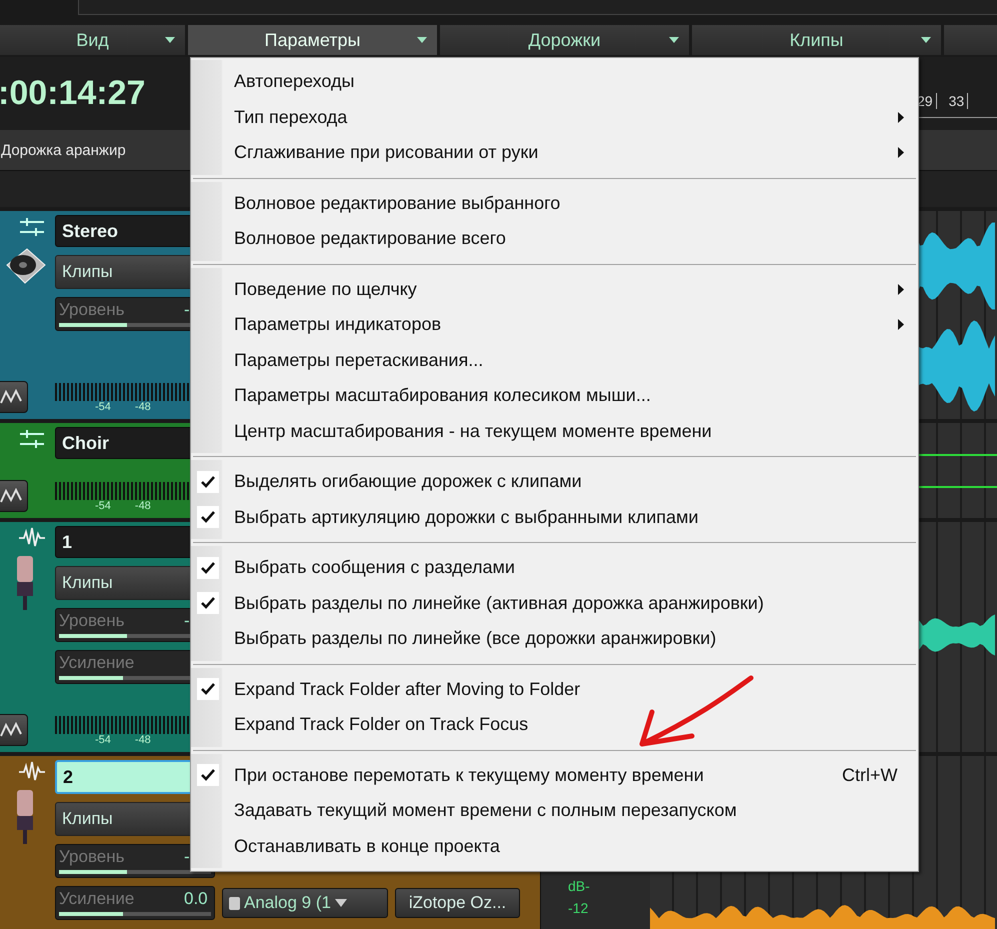 The image size is (997, 929). Describe the element at coordinates (291, 117) in the screenshot. I see `menu-item-label: Тип перехода` at that location.